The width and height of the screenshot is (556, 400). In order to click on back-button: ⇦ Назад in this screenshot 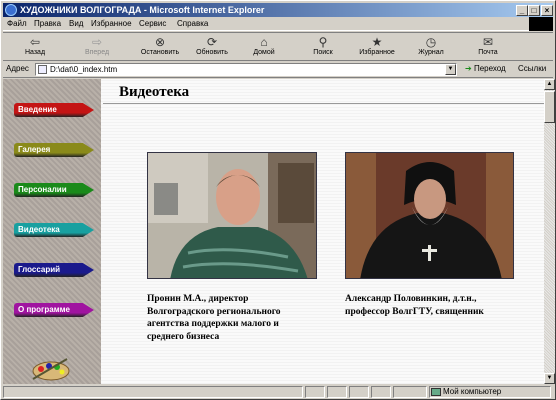, I will do `click(35, 45)`.